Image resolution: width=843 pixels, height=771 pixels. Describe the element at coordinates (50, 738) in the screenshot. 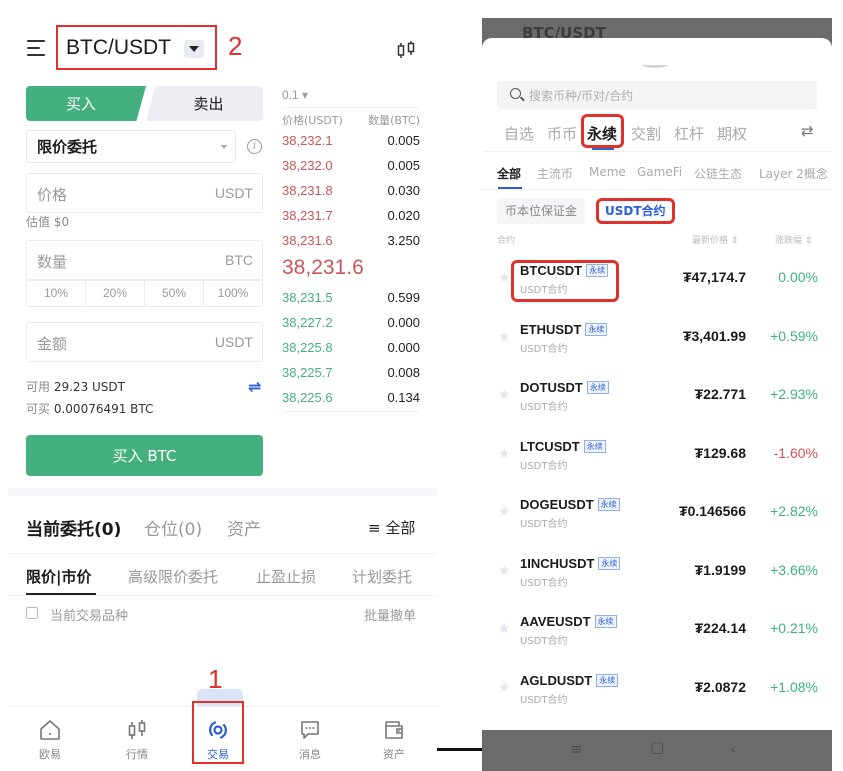

I see `nav-item-home: 欧易` at that location.